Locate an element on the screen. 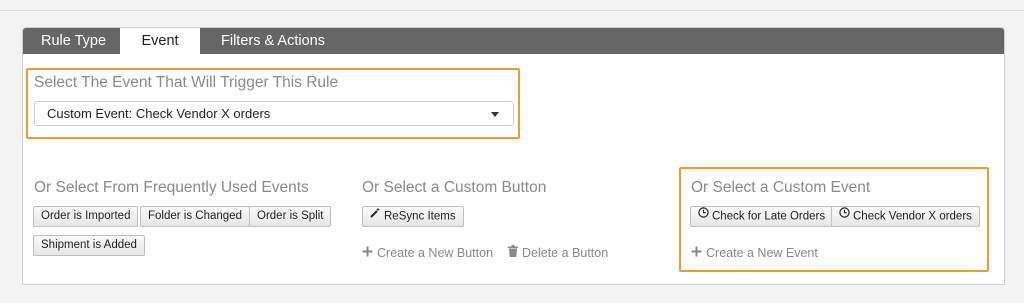 The image size is (1024, 303). tab-bar: Rule Type Event Filters & Actions is located at coordinates (513, 41).